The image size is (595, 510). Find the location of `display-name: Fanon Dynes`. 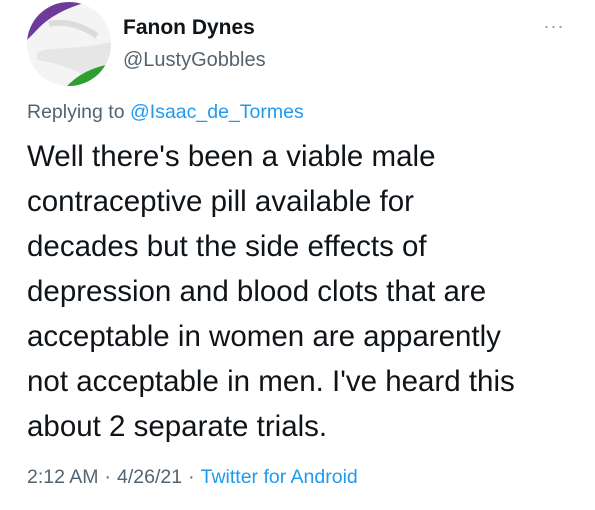

display-name: Fanon Dynes is located at coordinates (189, 28).